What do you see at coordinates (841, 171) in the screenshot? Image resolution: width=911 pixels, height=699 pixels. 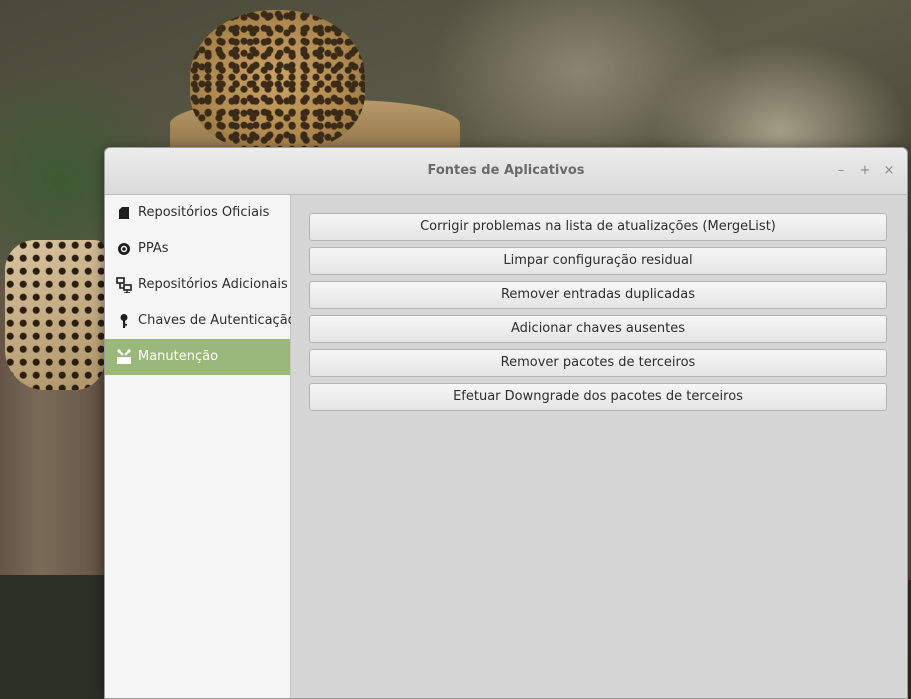 I see `minimize-button: –` at bounding box center [841, 171].